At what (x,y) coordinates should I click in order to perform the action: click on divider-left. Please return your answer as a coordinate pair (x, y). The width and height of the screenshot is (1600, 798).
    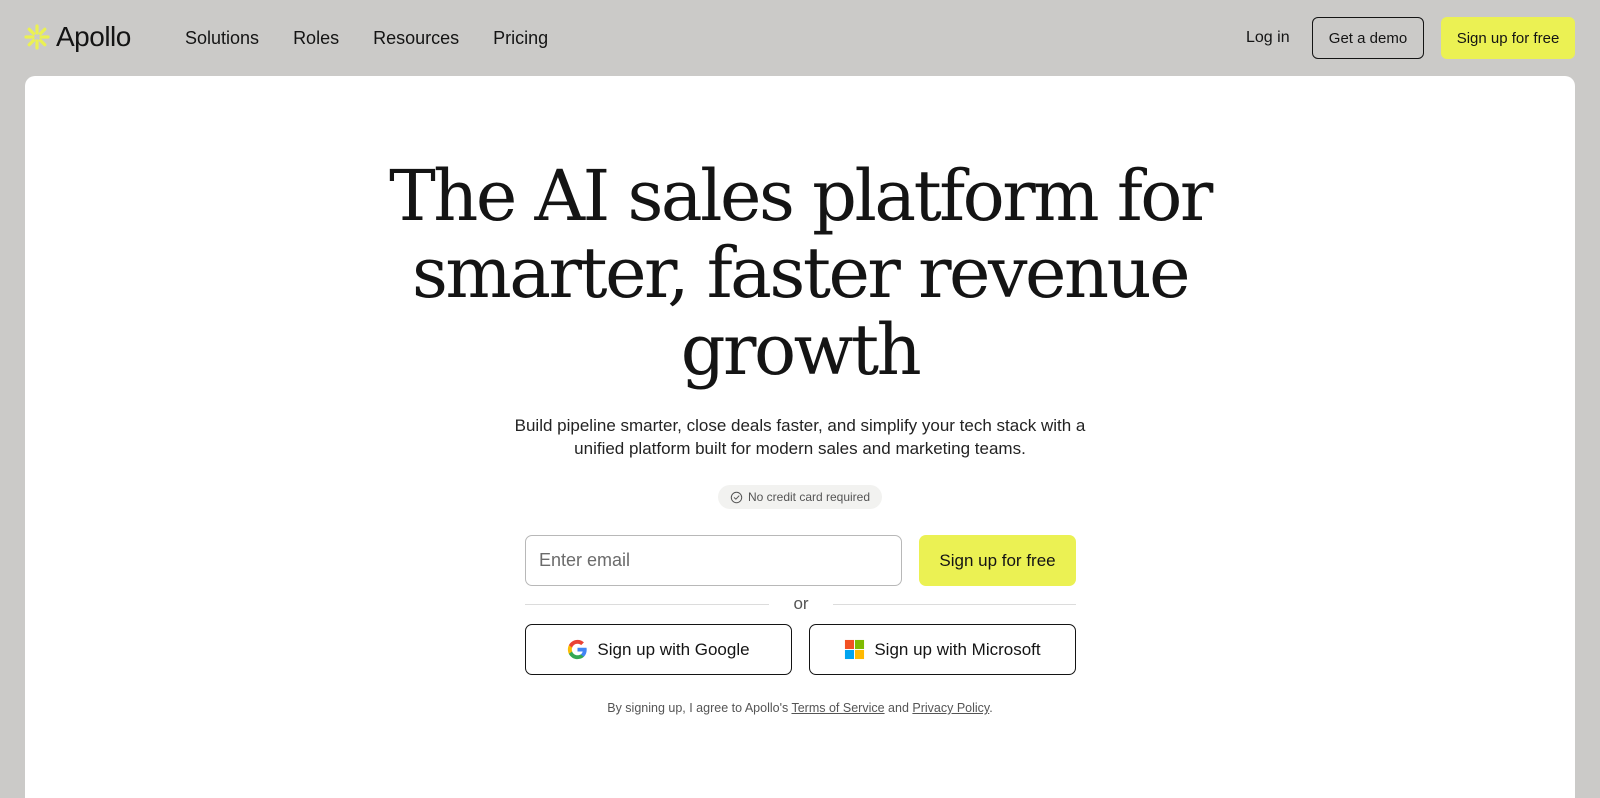
    Looking at the image, I should click on (647, 604).